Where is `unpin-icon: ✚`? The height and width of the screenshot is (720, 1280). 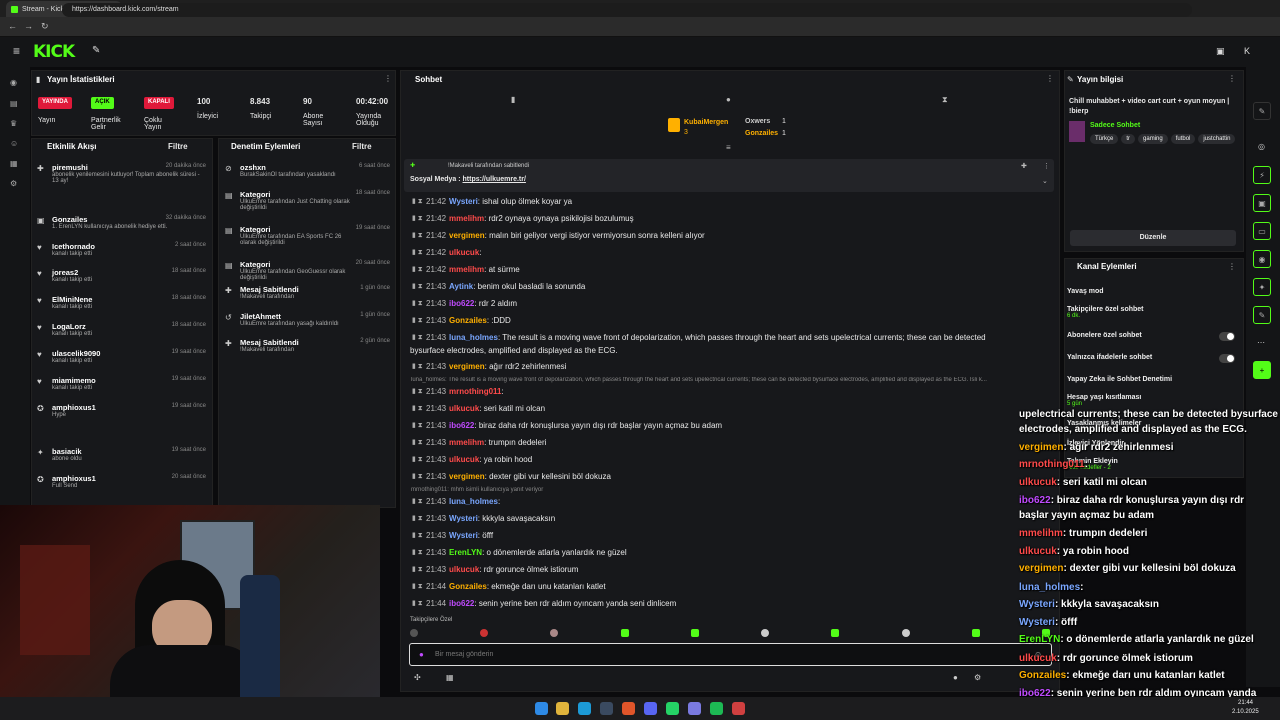
unpin-icon: ✚ is located at coordinates (1024, 166).